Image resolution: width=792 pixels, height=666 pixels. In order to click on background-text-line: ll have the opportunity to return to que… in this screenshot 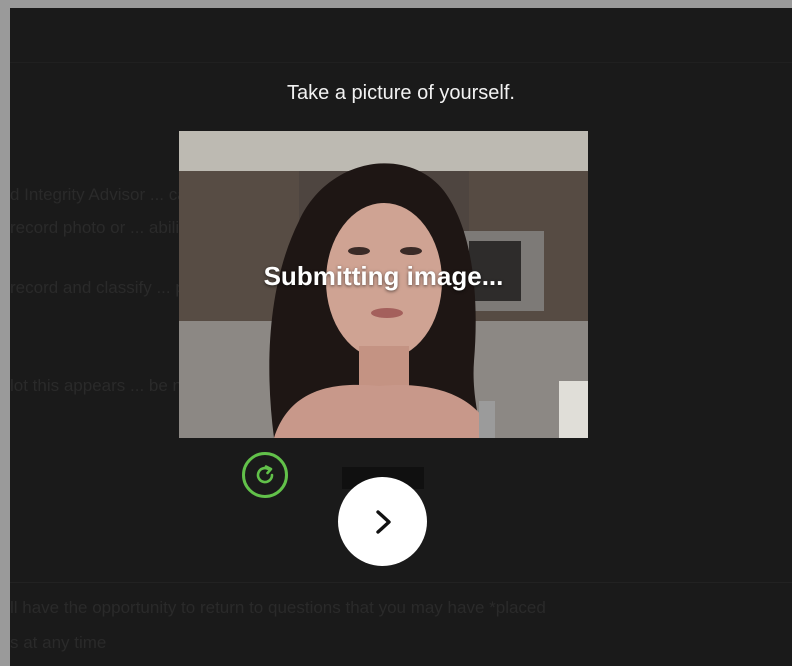, I will do `click(278, 607)`.